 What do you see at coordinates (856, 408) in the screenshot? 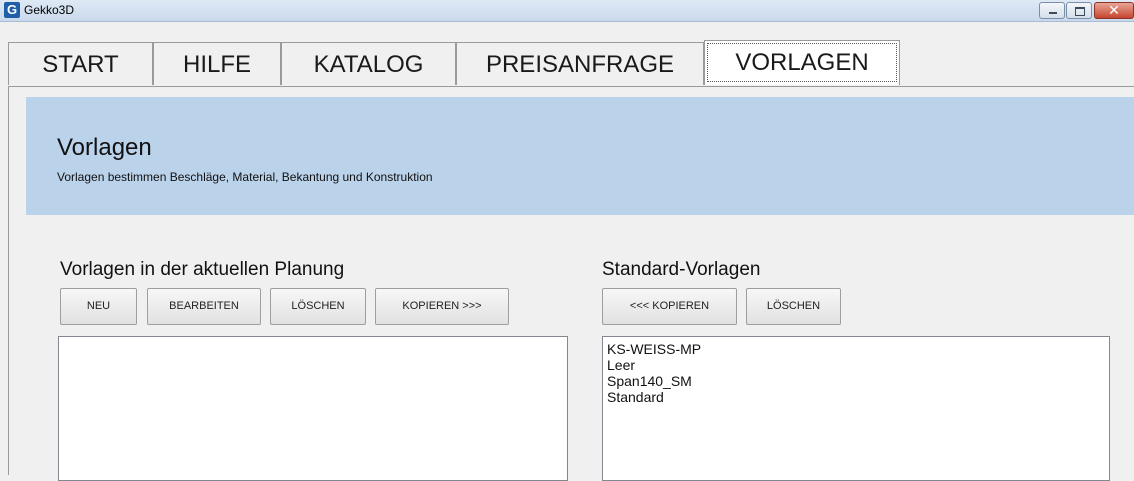
I see `standard-templates-list: KS-WEISS-MP Leer Span140_SM Standard` at bounding box center [856, 408].